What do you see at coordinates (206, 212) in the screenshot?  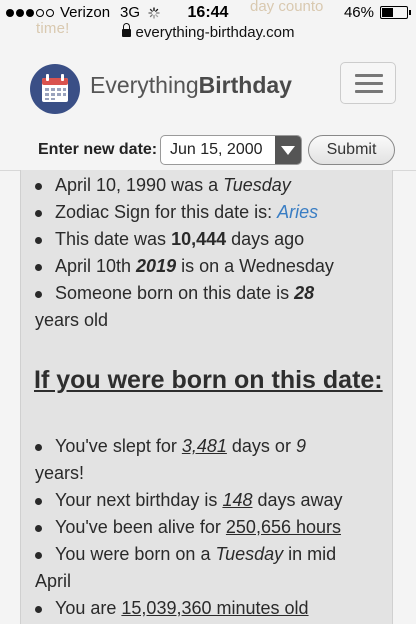 I see `list-item: Zodiac Sign for this date is: Aries` at bounding box center [206, 212].